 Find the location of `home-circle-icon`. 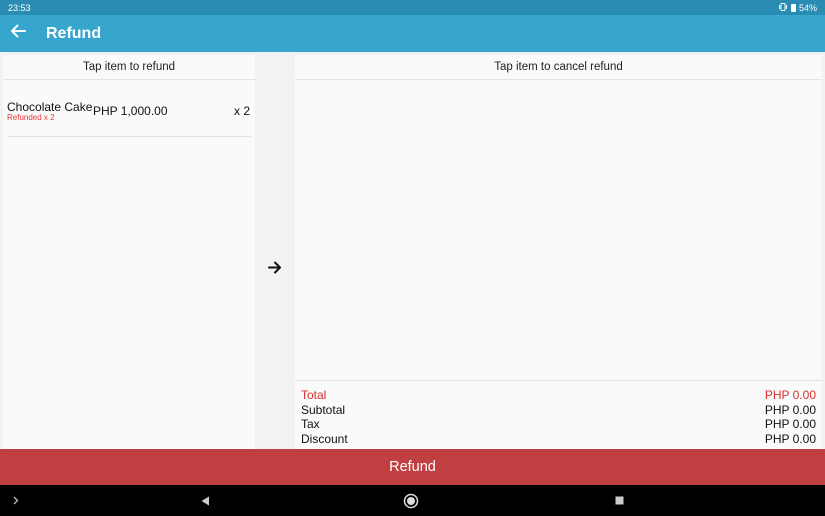

home-circle-icon is located at coordinates (411, 500).